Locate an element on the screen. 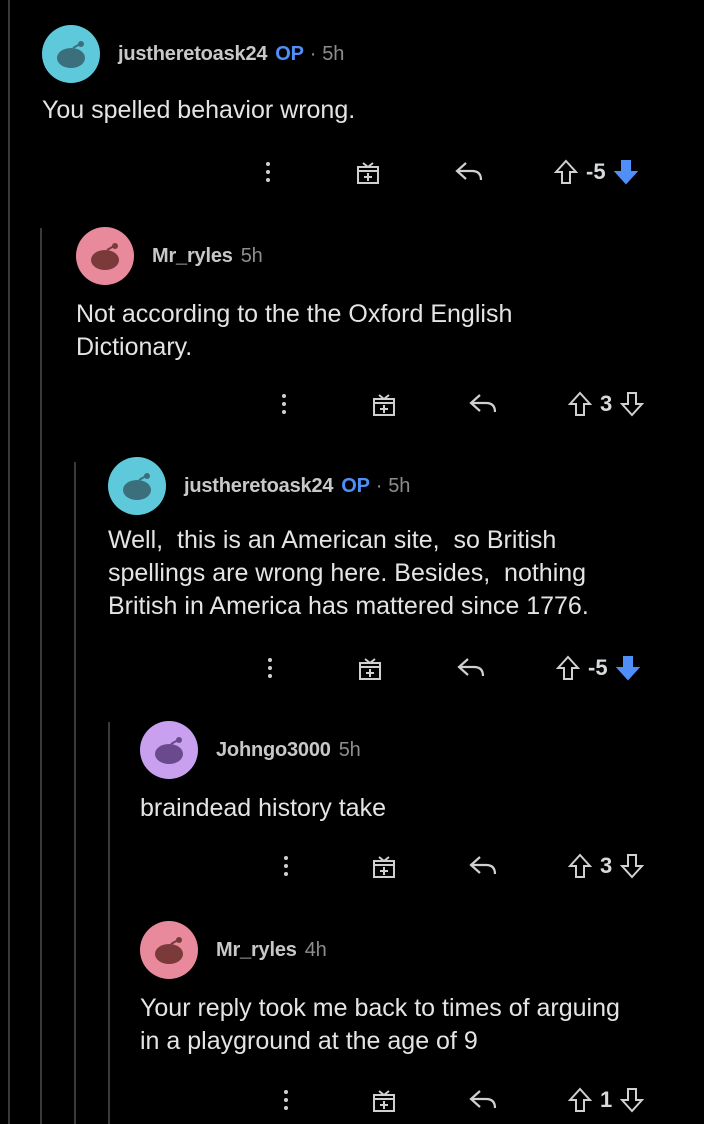 This screenshot has width=704, height=1124. comment-4: Johngo3000 5h braindead history take is located at coordinates (418, 772).